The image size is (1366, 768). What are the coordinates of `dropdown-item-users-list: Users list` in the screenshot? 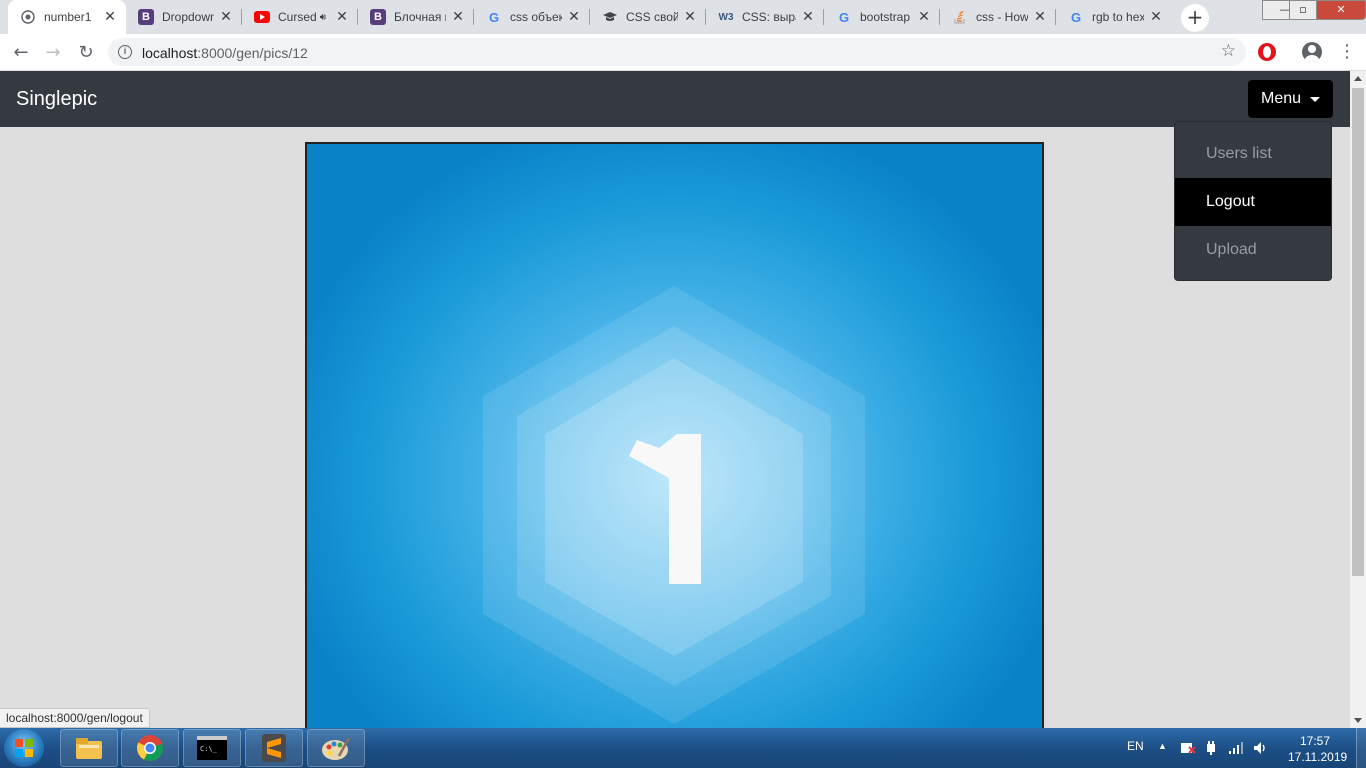 It's located at (1253, 154).